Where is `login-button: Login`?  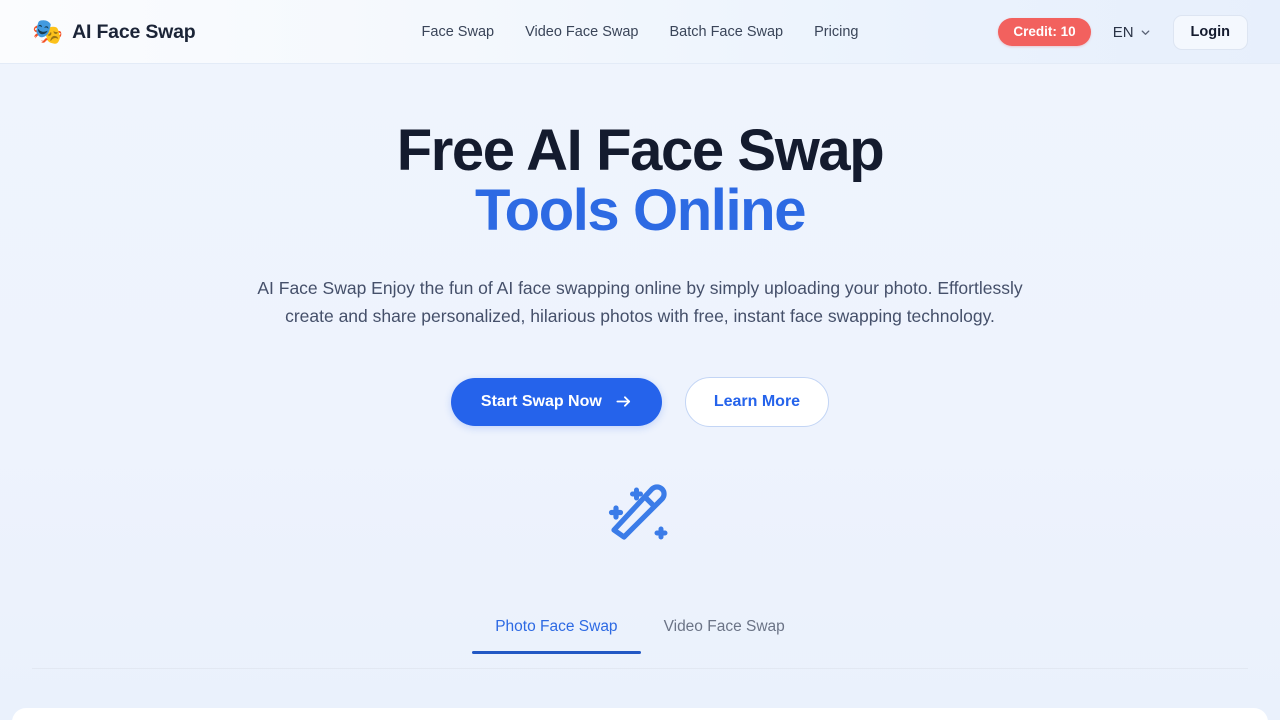 login-button: Login is located at coordinates (1210, 32).